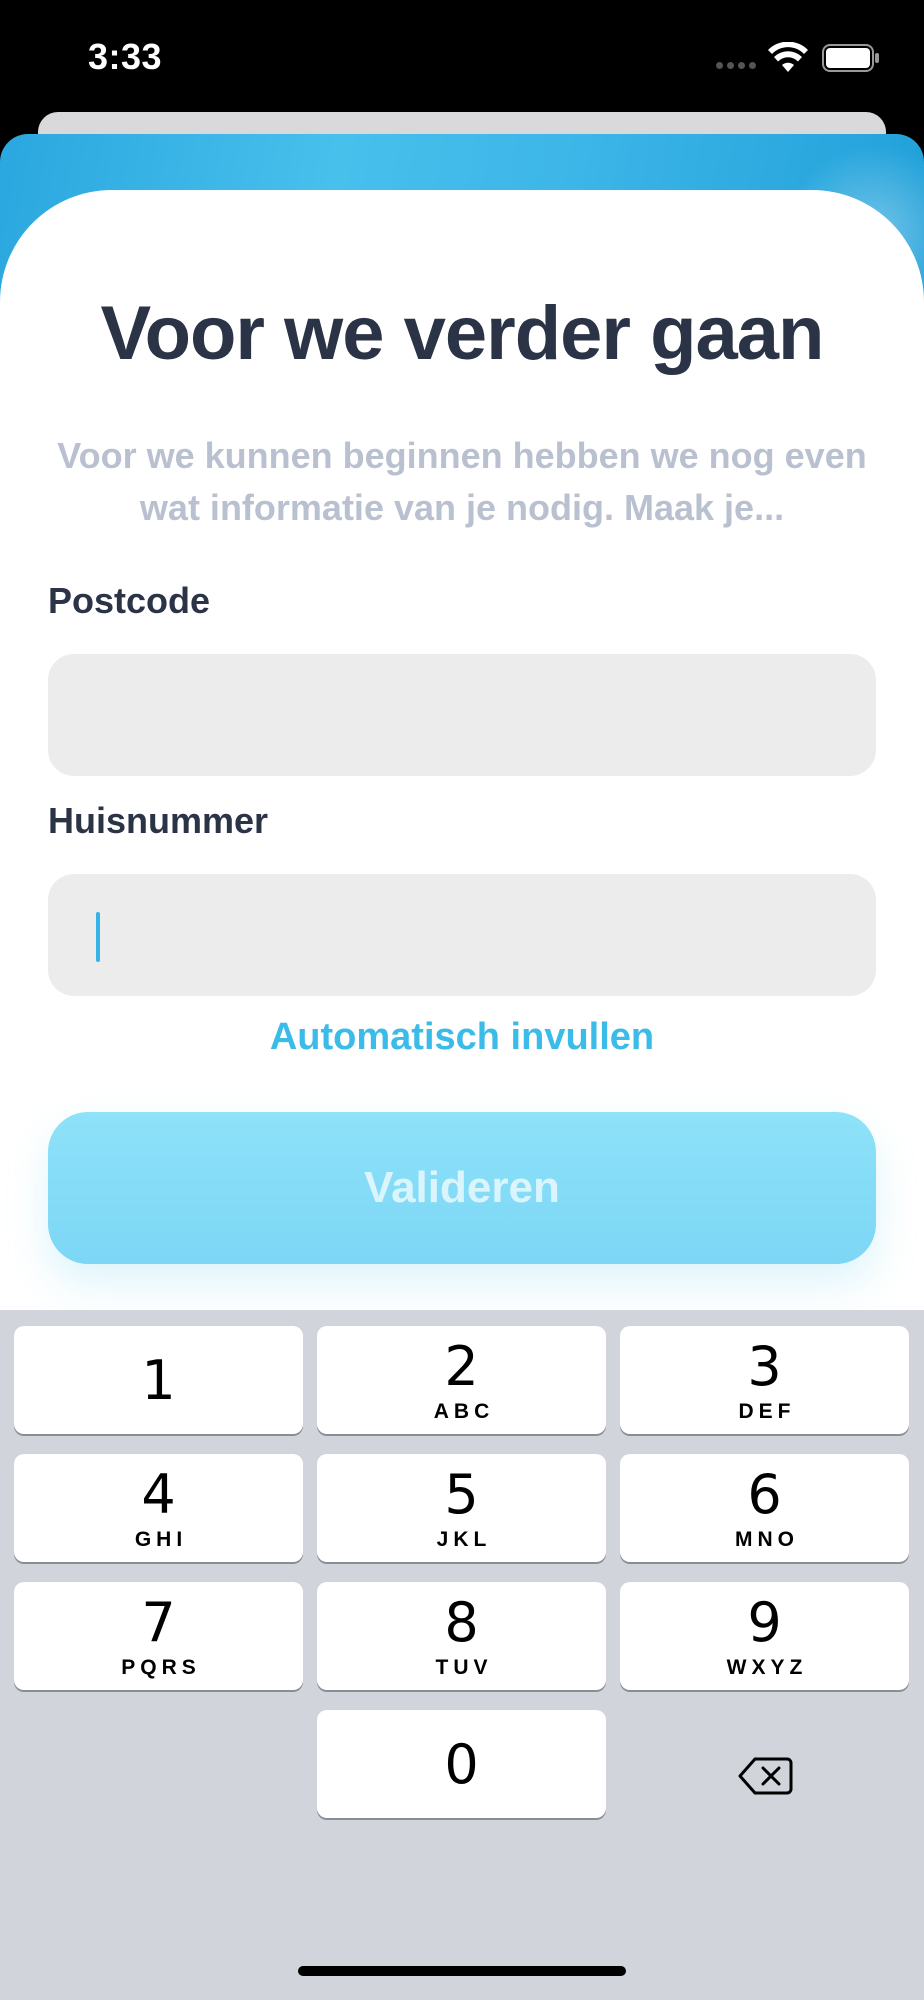 Image resolution: width=924 pixels, height=2000 pixels. I want to click on huisnummer-input, so click(462, 935).